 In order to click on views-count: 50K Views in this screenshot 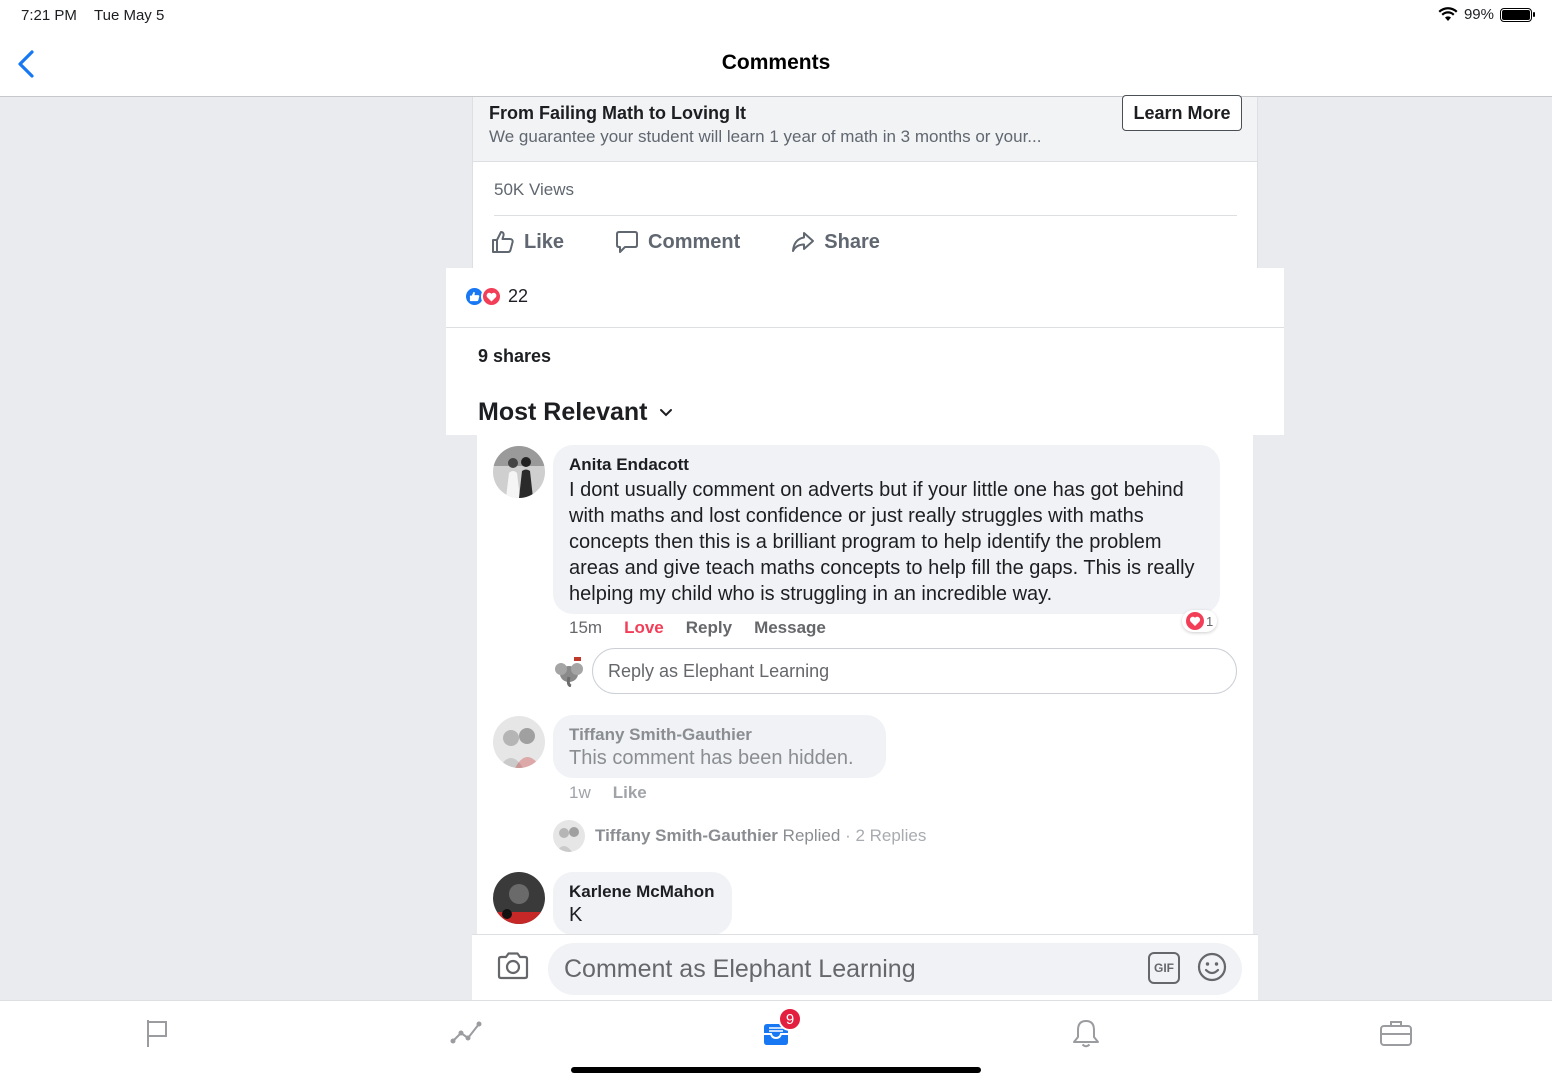, I will do `click(534, 189)`.